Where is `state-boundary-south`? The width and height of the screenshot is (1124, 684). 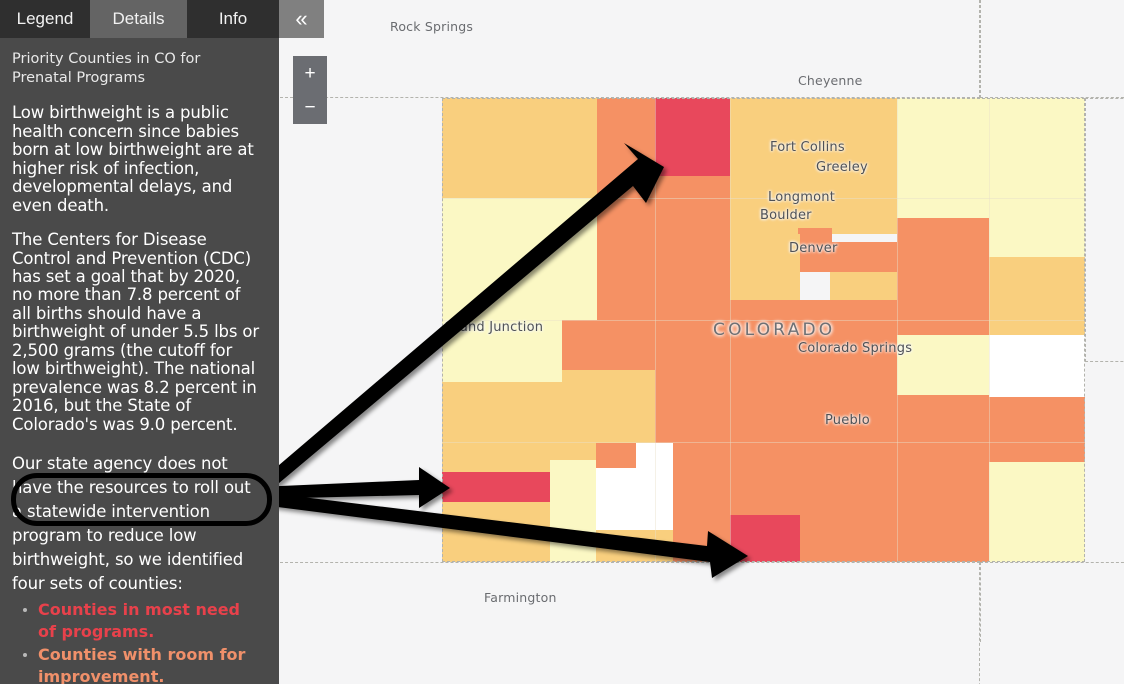 state-boundary-south is located at coordinates (630, 623).